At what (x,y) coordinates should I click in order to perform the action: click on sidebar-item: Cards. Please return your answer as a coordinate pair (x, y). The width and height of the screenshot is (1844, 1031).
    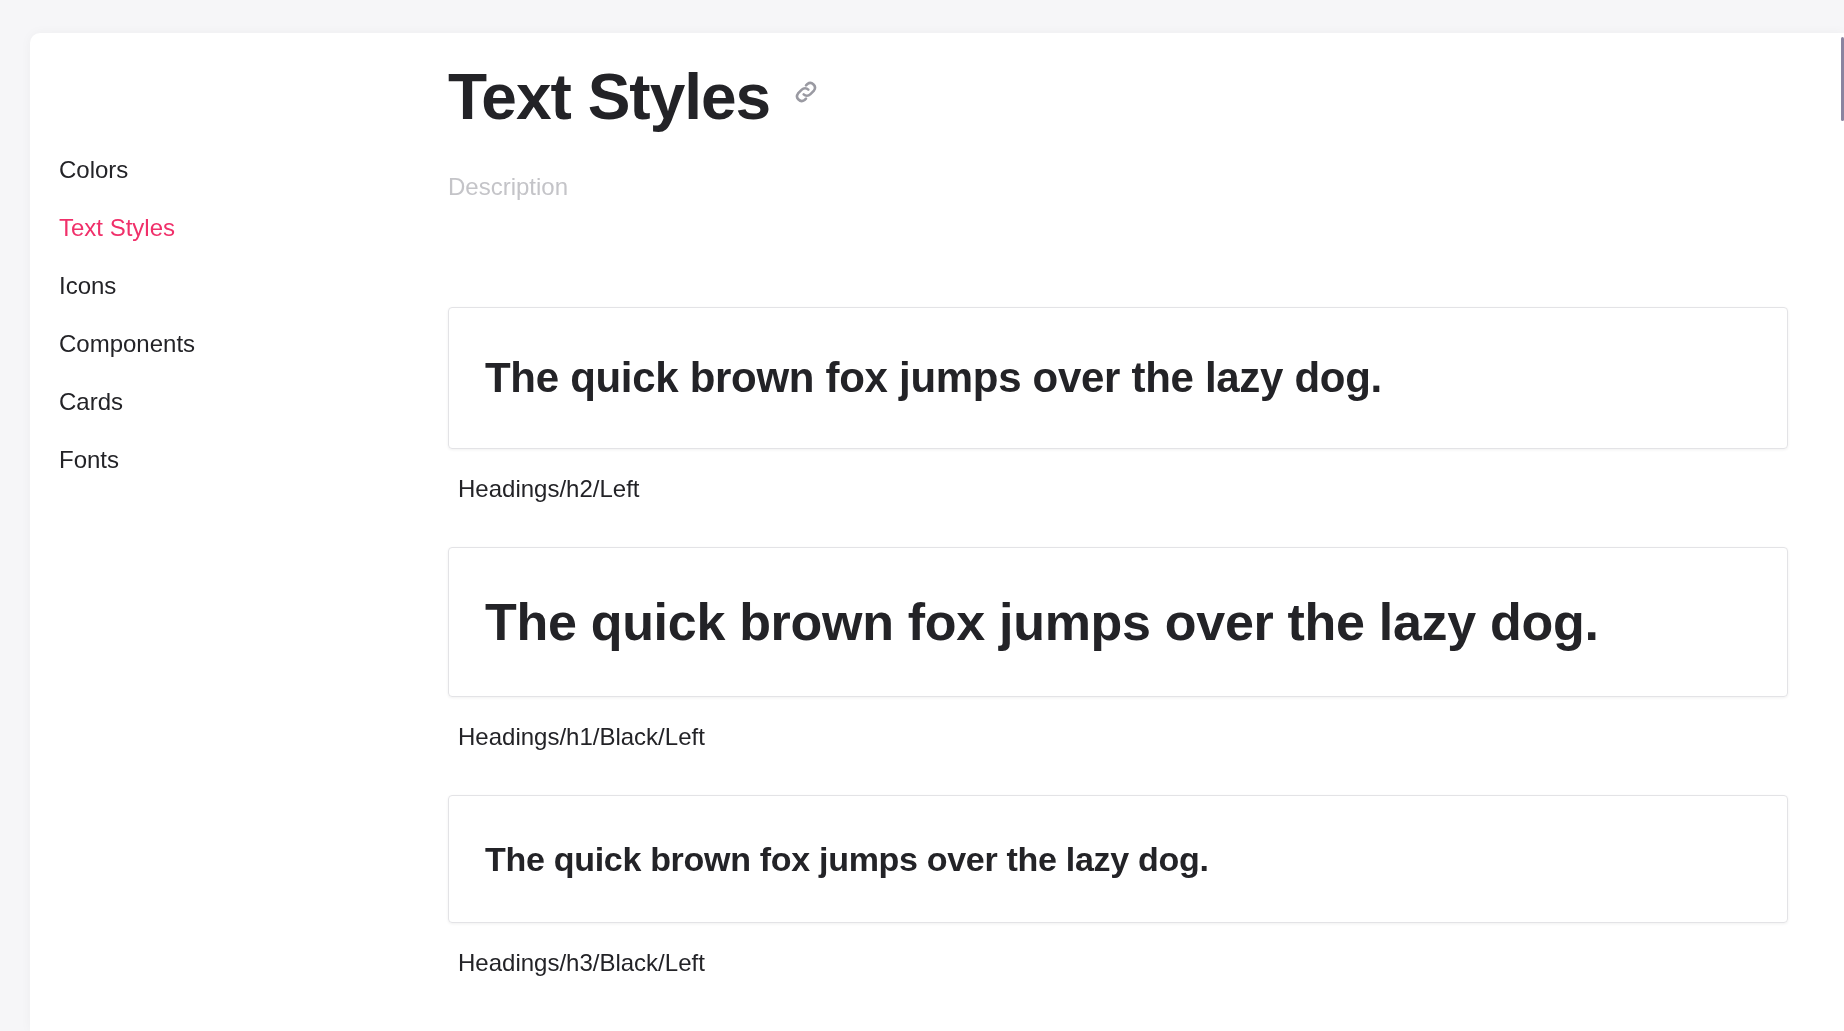
    Looking at the image, I should click on (91, 402).